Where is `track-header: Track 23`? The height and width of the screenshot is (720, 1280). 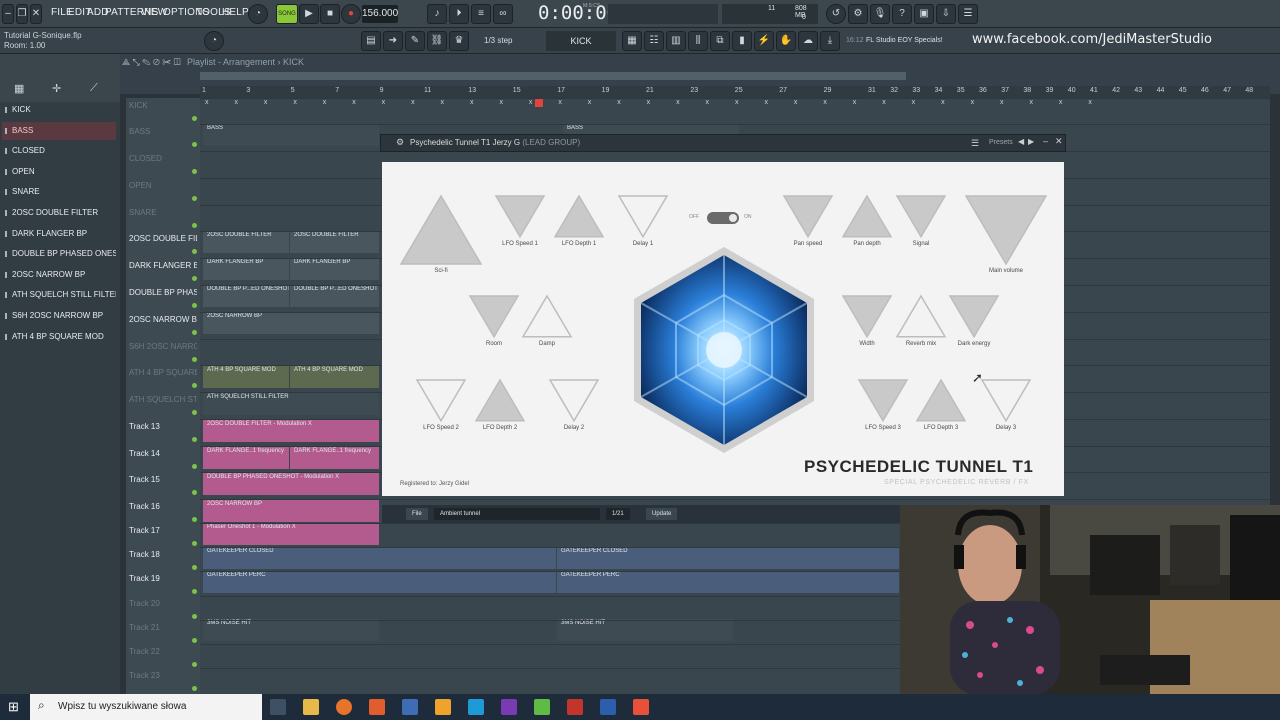
track-header: Track 23 is located at coordinates (163, 675).